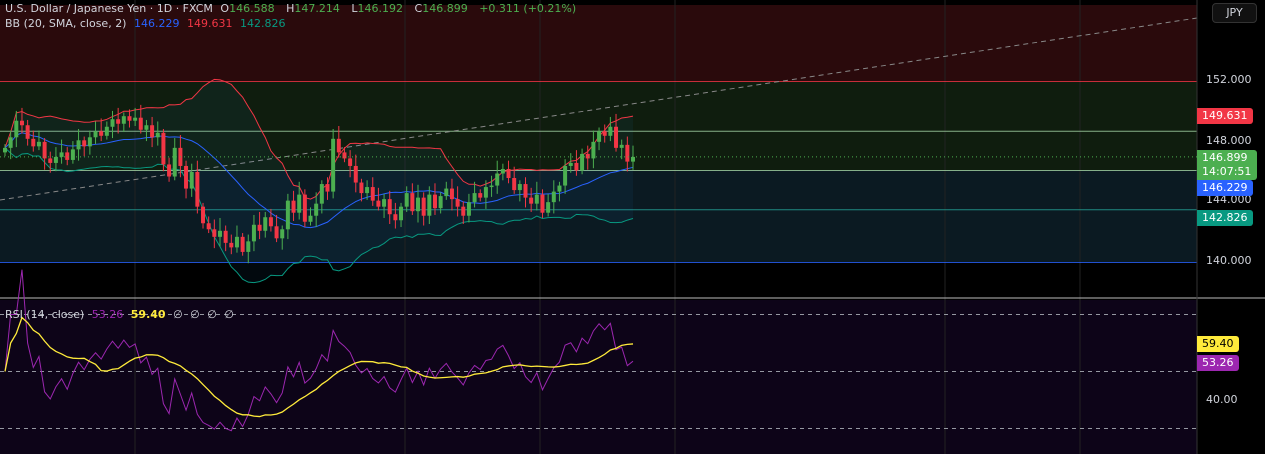 The height and width of the screenshot is (454, 1265). Describe the element at coordinates (249, 8) in the screenshot. I see `ohlc-open: O146.588` at that location.